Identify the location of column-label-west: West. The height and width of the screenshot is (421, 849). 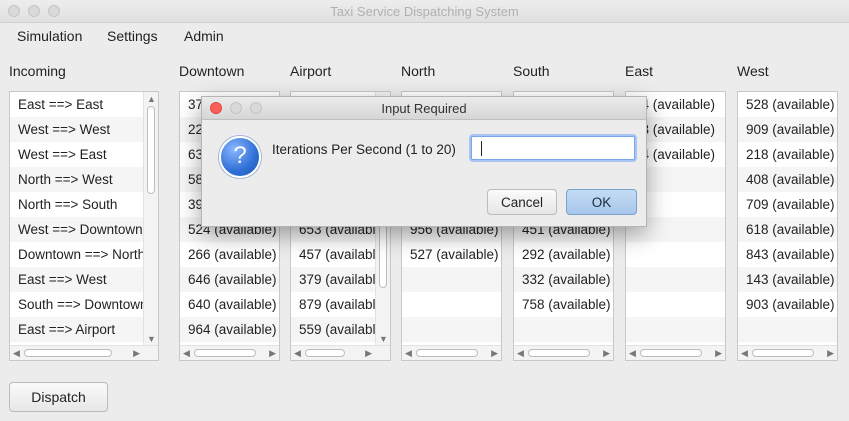
(753, 71).